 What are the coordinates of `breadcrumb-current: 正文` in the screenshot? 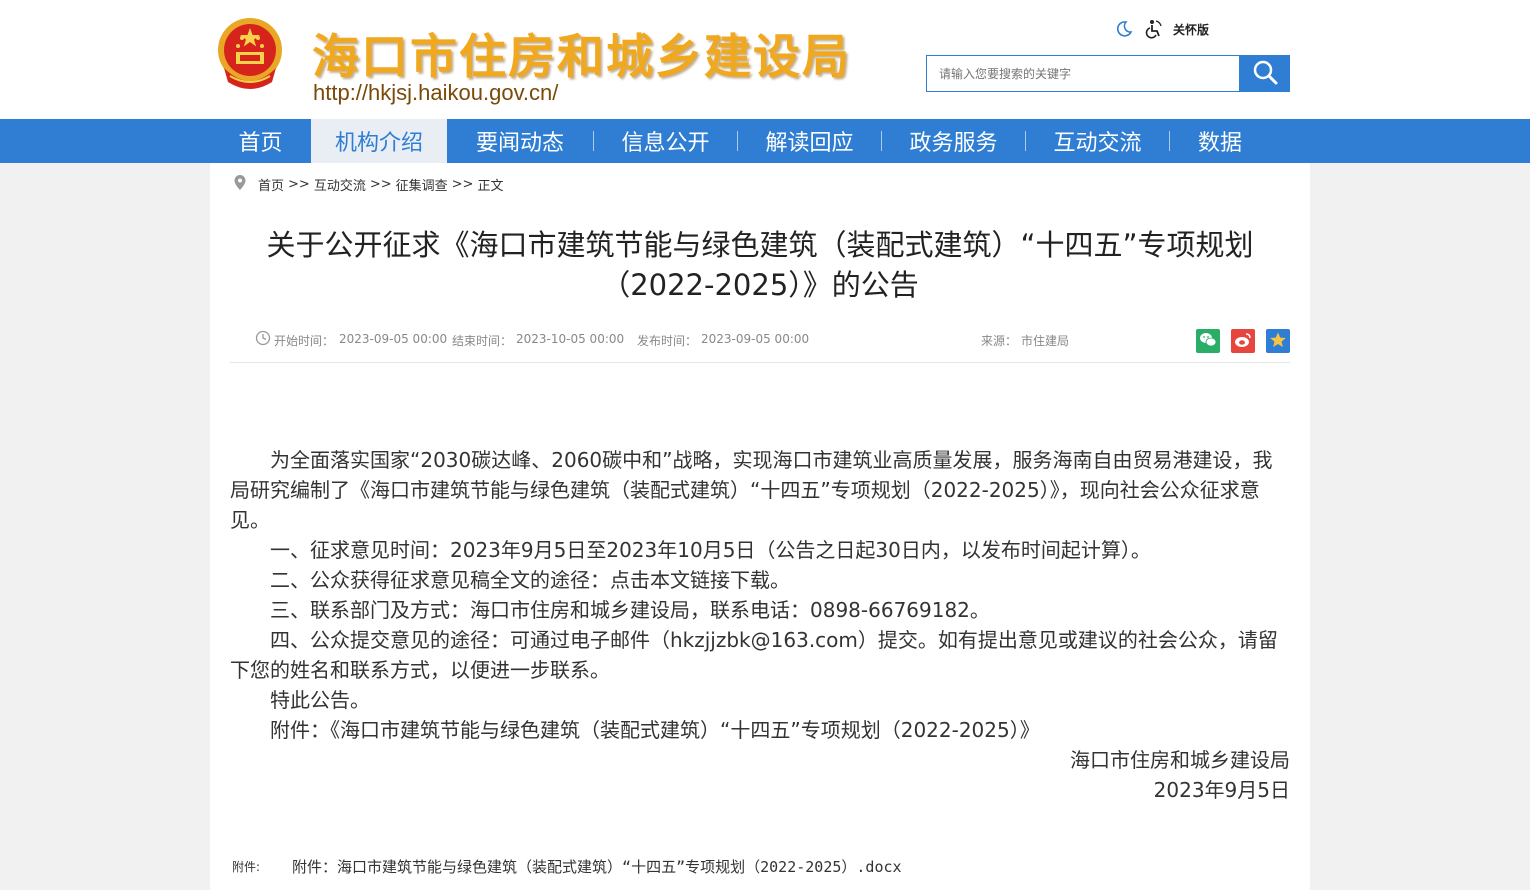 It's located at (490, 186).